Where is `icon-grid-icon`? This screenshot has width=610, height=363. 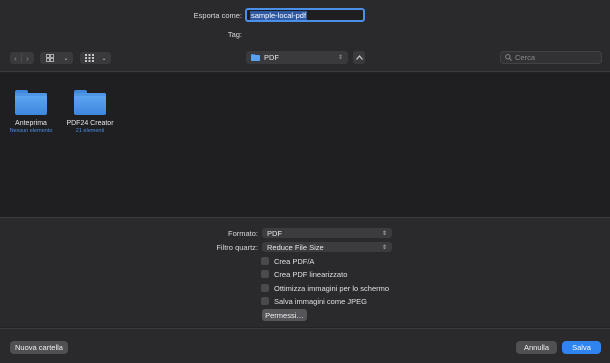
icon-grid-icon is located at coordinates (50, 58).